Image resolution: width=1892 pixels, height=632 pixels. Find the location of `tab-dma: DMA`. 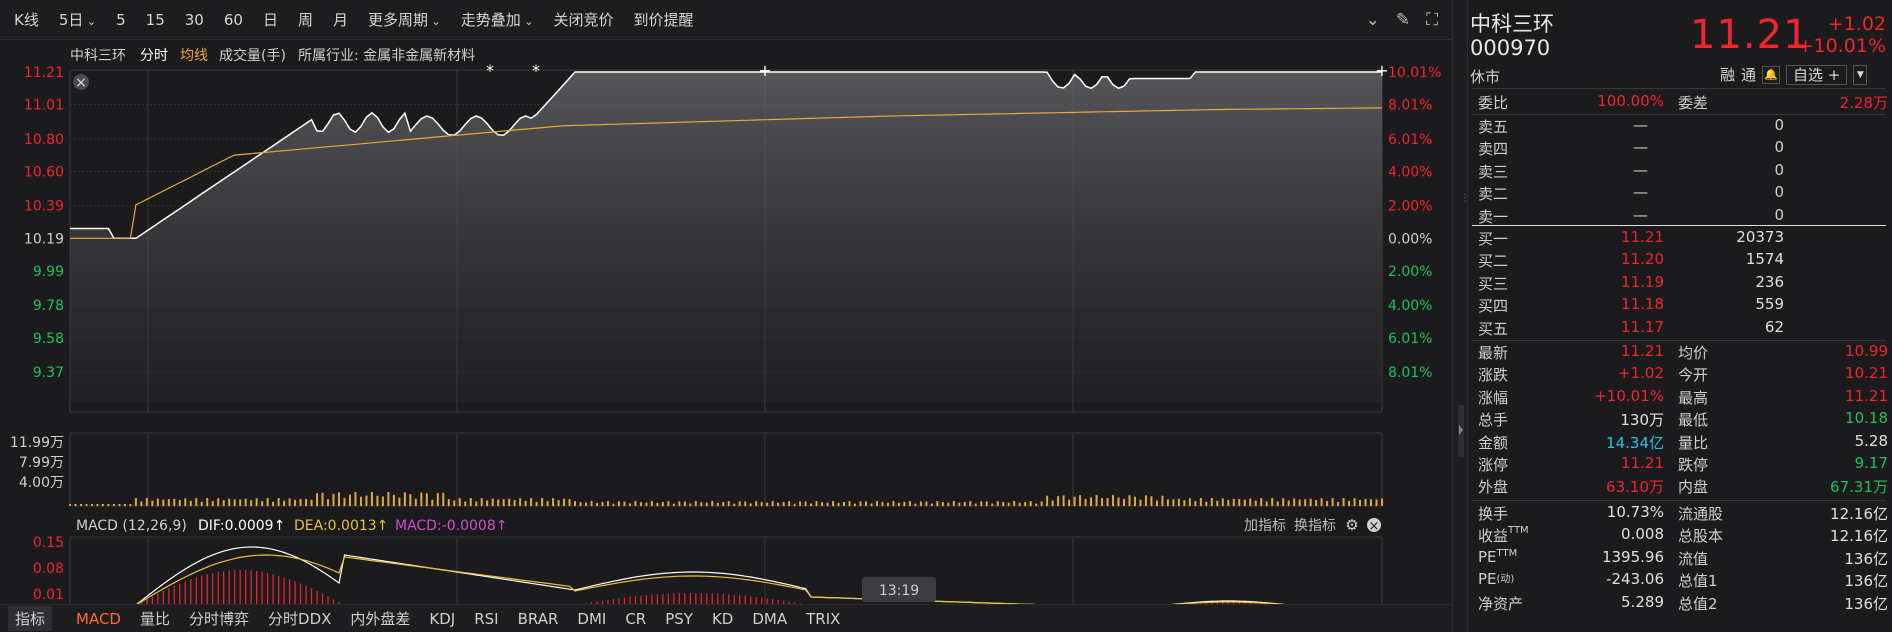

tab-dma: DMA is located at coordinates (769, 619).